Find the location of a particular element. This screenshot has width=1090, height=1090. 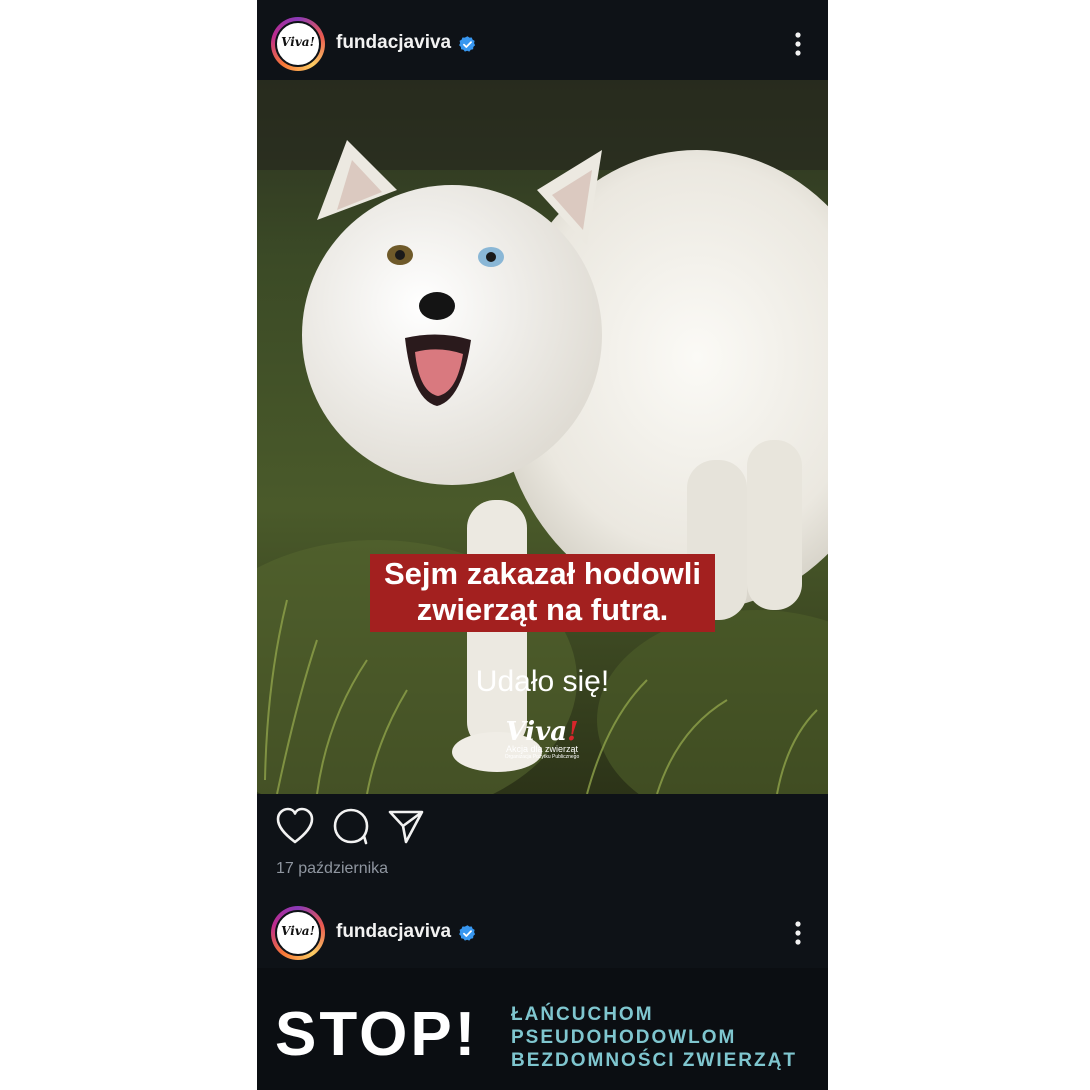

stop-heading: STOP! is located at coordinates (377, 1034).